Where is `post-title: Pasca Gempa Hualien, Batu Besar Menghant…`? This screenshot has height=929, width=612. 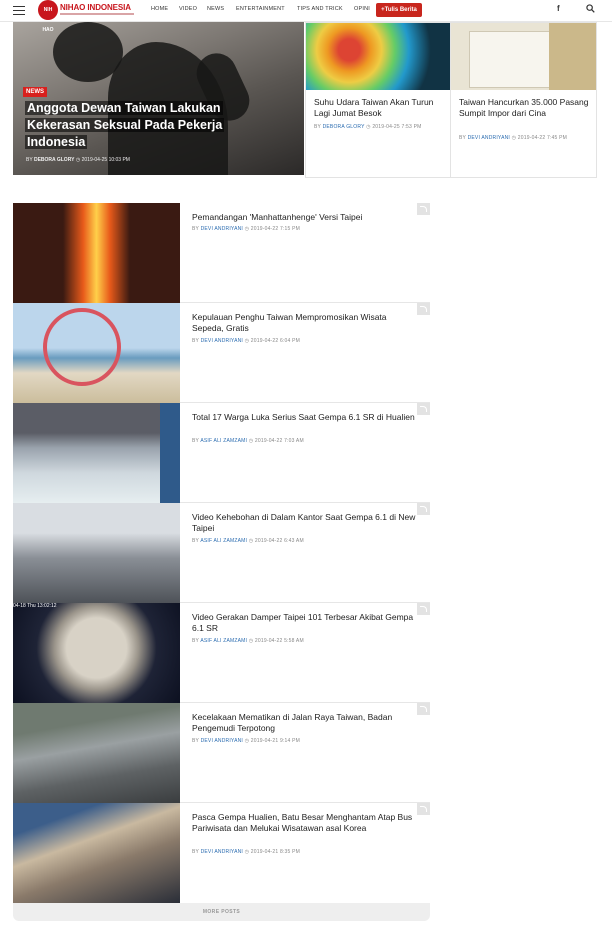
post-title: Pasca Gempa Hualien, Batu Besar Menghant… is located at coordinates (304, 823).